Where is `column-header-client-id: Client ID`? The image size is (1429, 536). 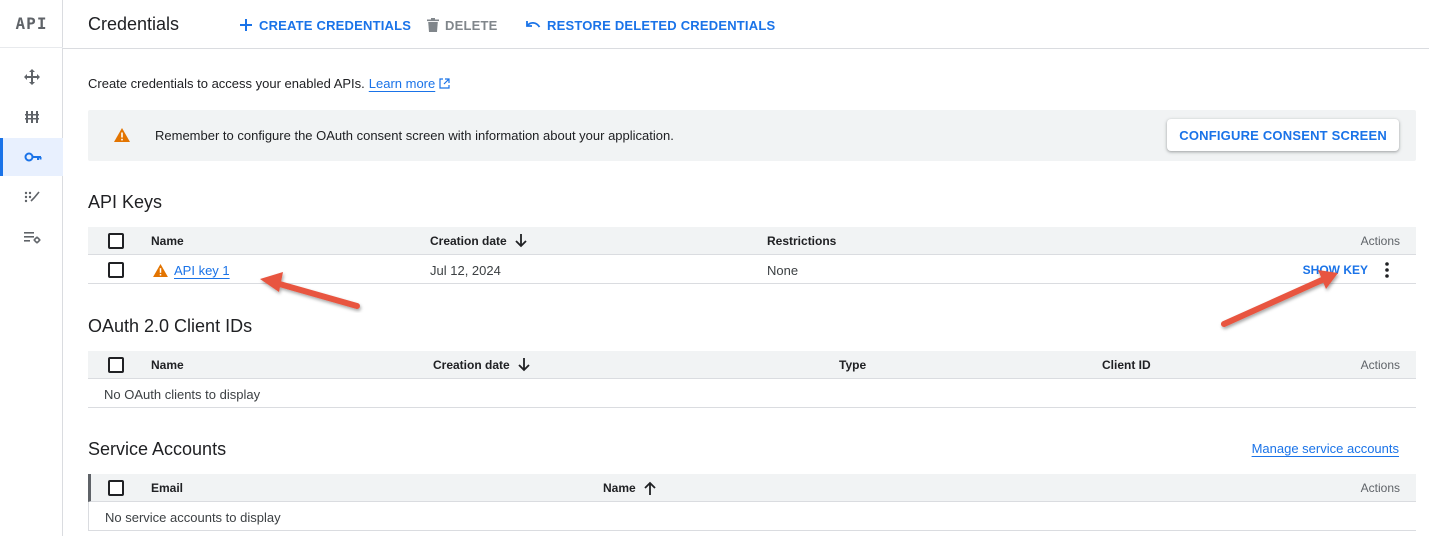 column-header-client-id: Client ID is located at coordinates (1126, 365).